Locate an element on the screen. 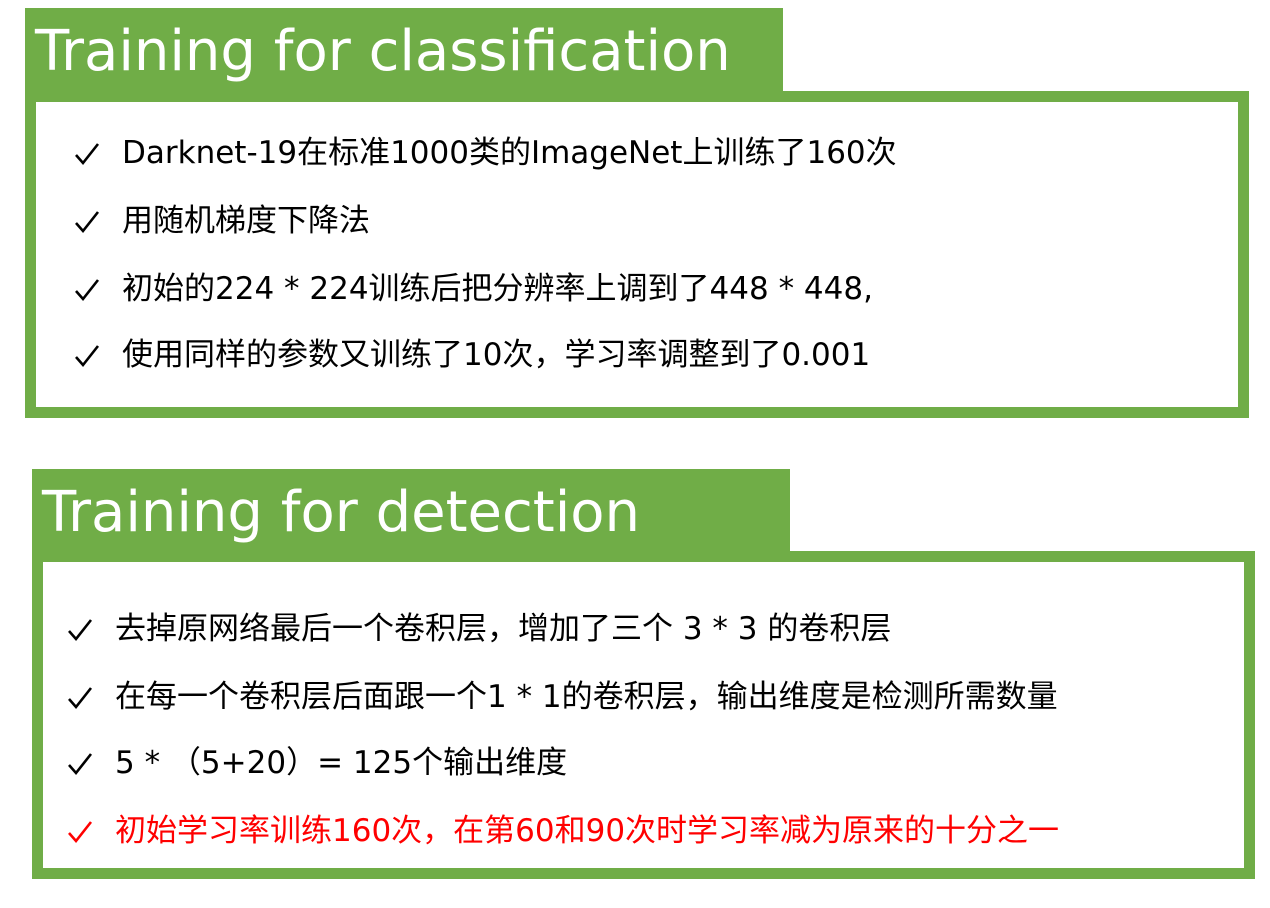  detection-title: Training for detection is located at coordinates (411, 511).